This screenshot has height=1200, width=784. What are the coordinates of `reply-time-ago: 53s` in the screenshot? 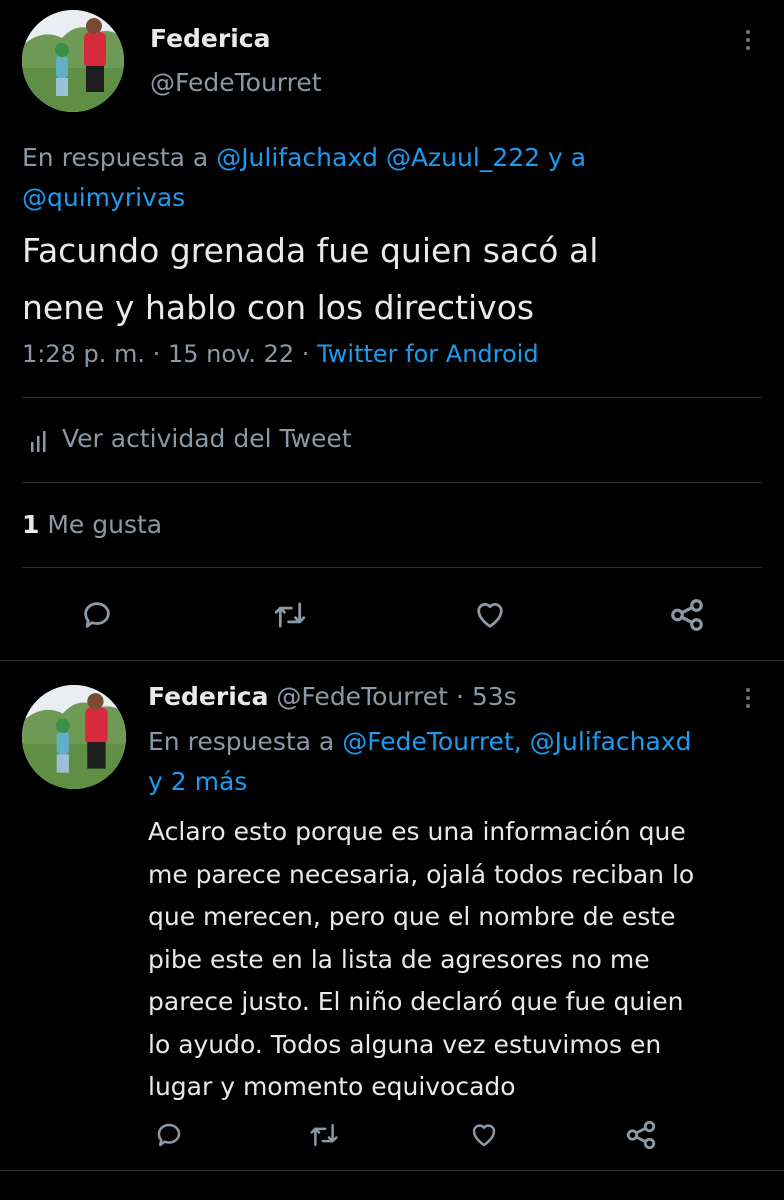 It's located at (494, 696).